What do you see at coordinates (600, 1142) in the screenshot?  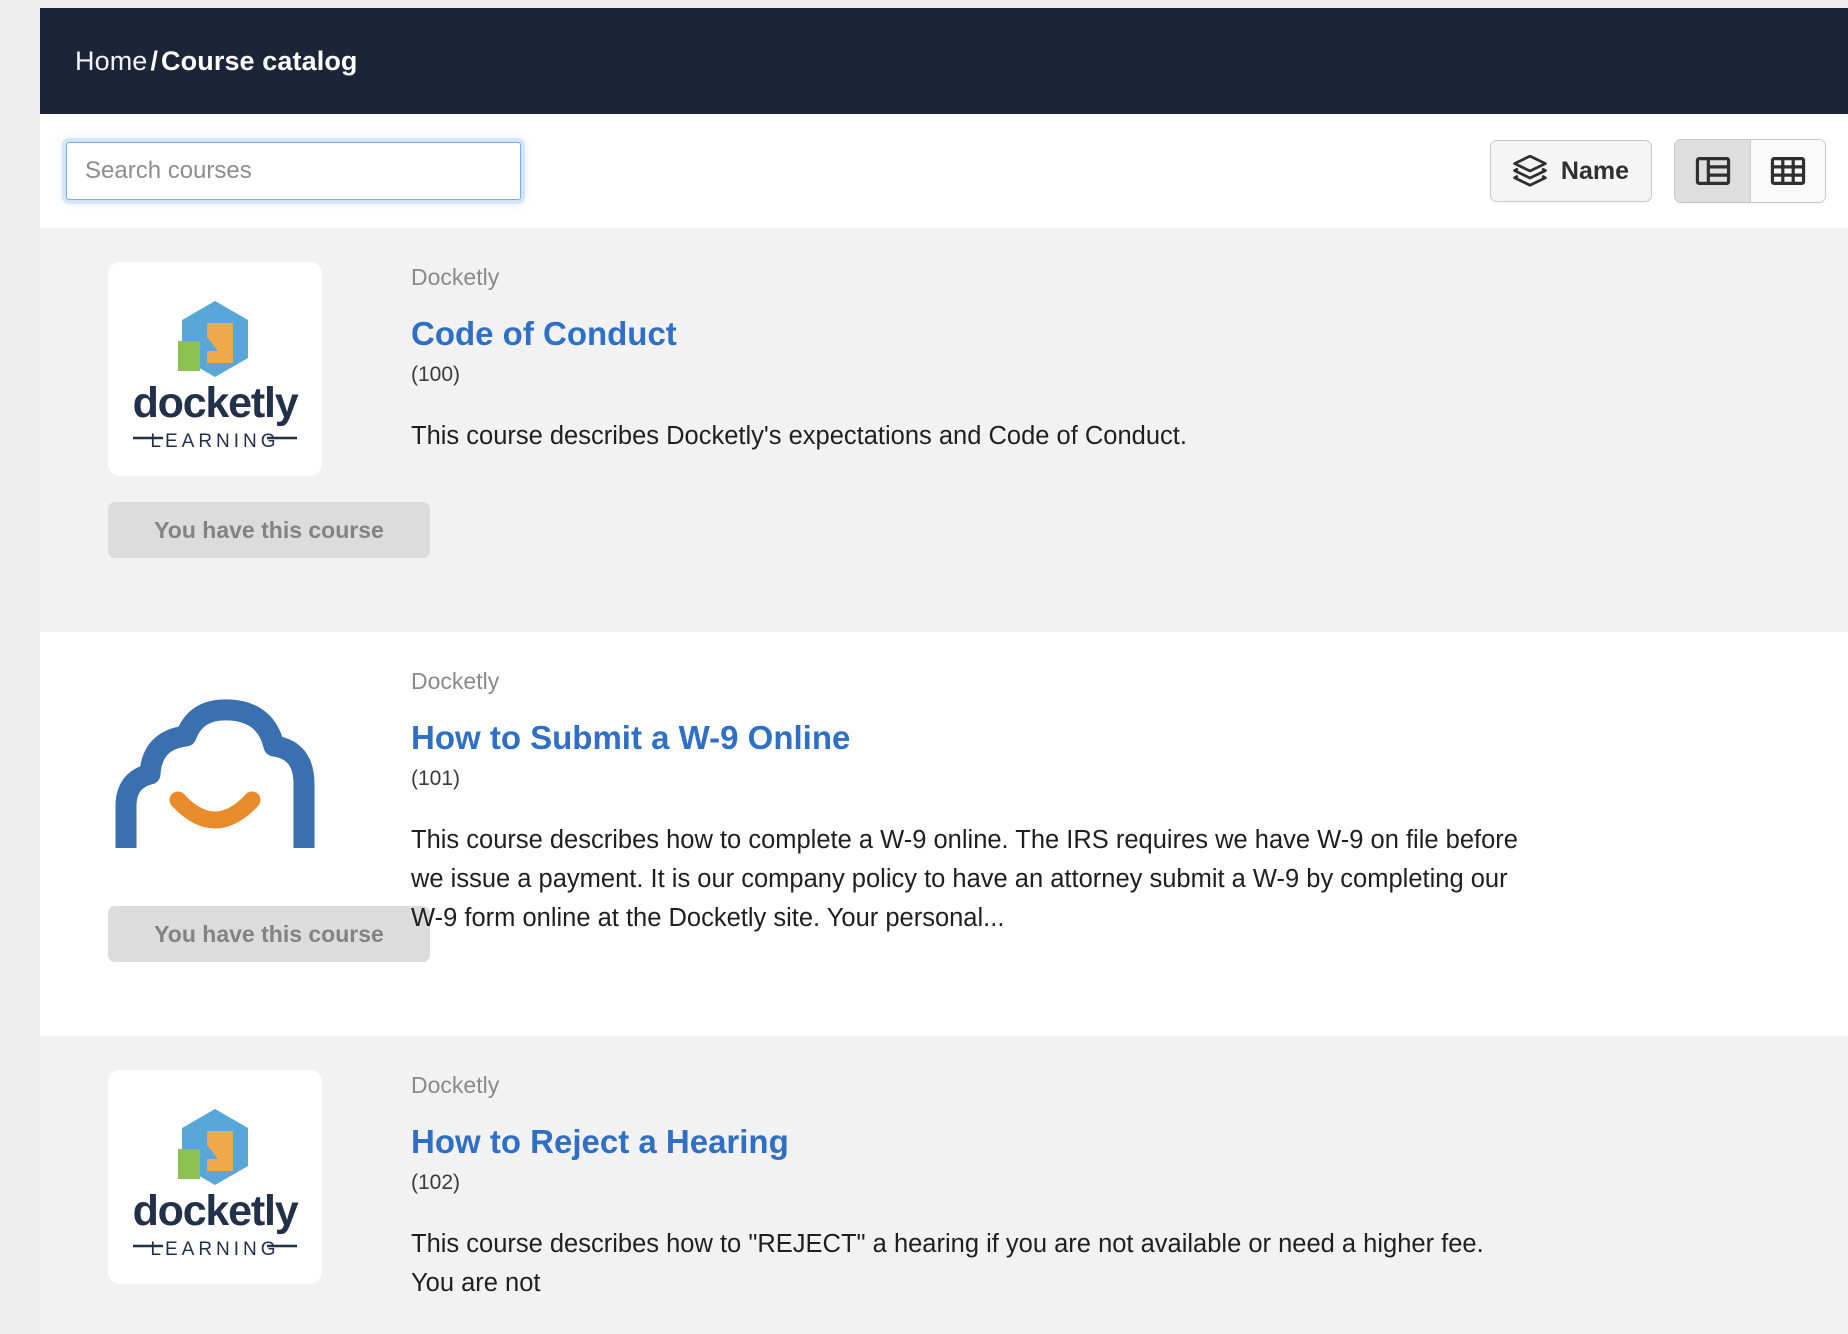 I see `course-title-link: How to Reject a Hearing` at bounding box center [600, 1142].